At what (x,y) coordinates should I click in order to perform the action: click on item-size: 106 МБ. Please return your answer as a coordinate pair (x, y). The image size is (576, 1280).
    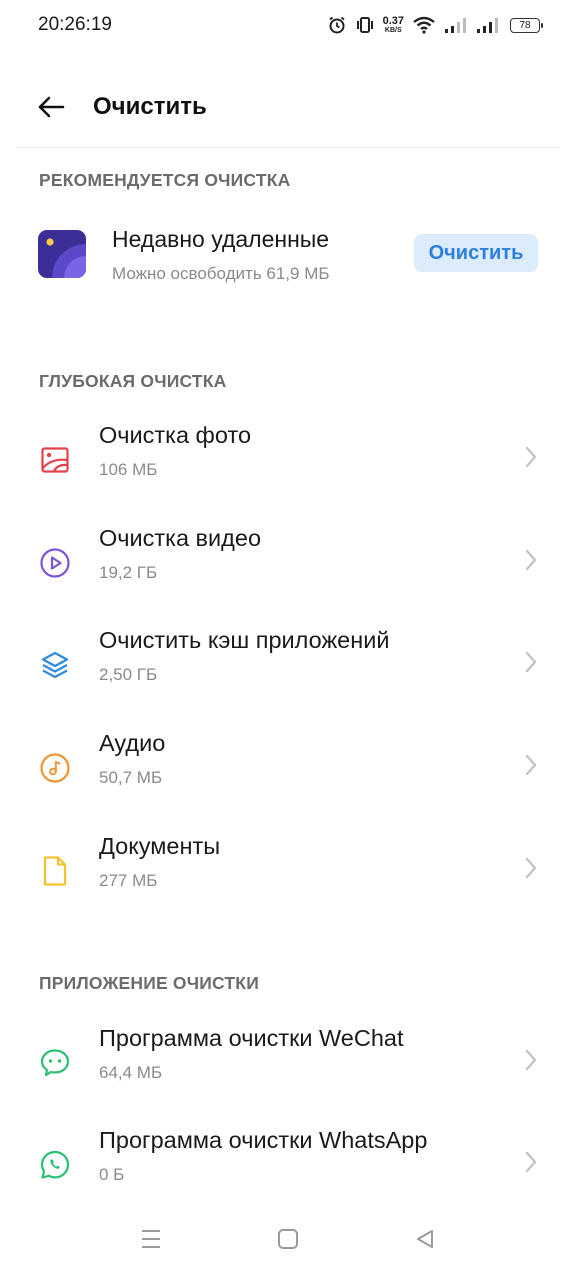
    Looking at the image, I should click on (128, 469).